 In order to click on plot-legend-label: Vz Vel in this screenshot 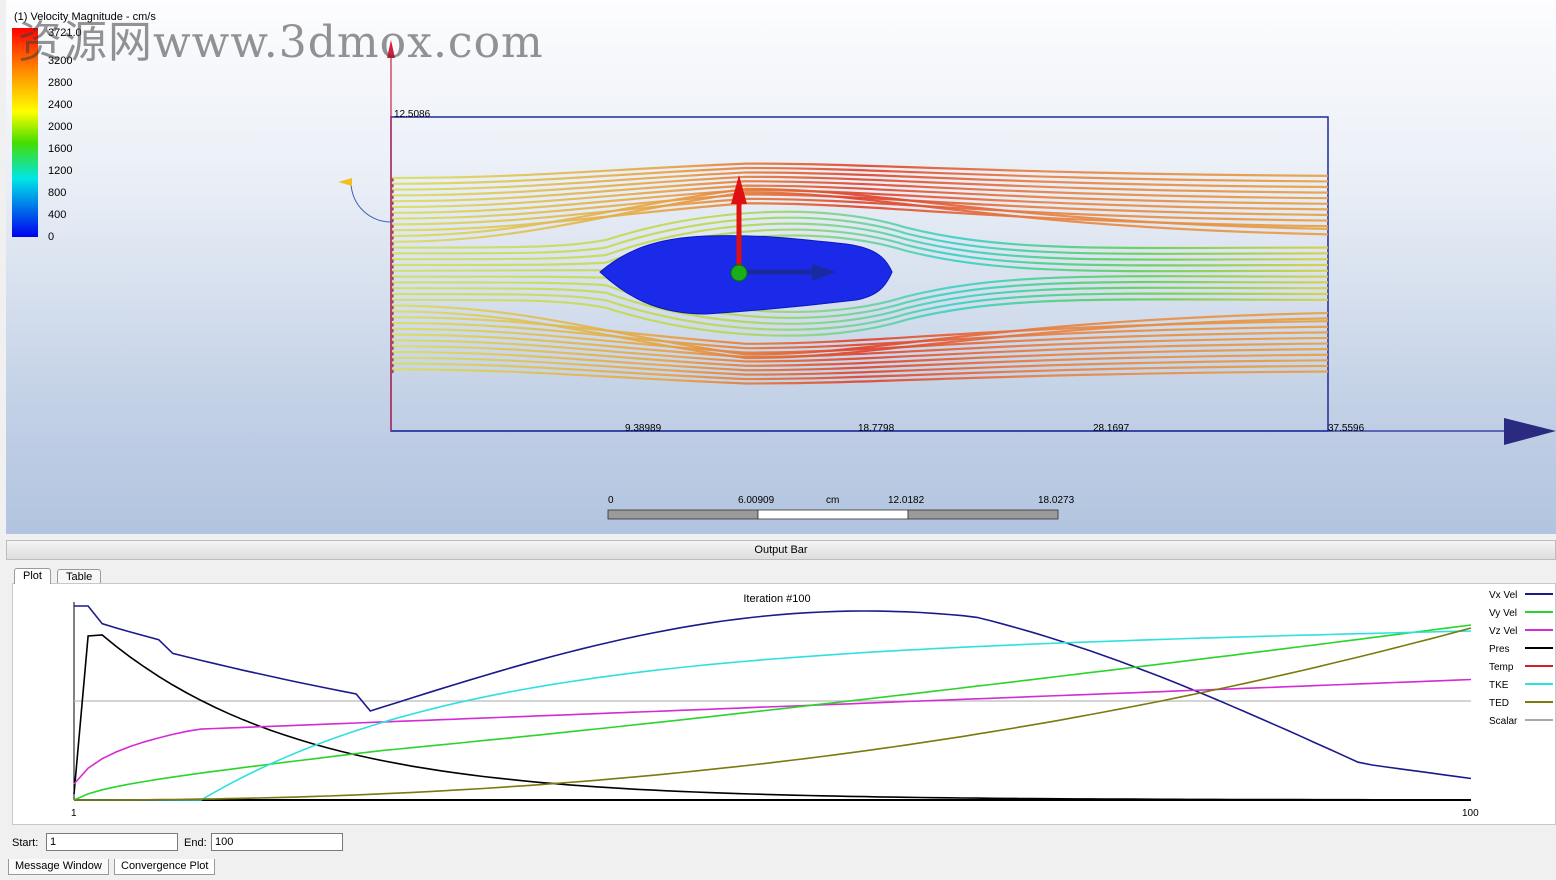, I will do `click(1503, 631)`.